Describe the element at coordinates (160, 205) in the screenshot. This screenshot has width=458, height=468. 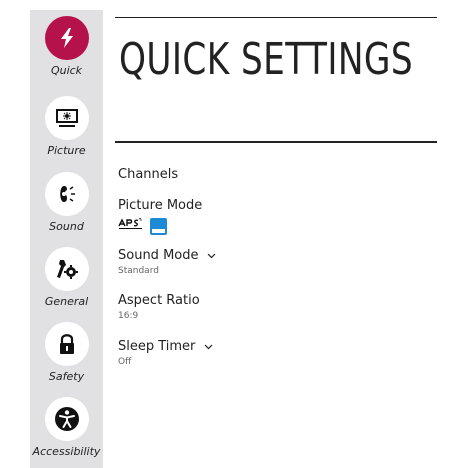
I see `menu-item-label: Picture Mode` at that location.